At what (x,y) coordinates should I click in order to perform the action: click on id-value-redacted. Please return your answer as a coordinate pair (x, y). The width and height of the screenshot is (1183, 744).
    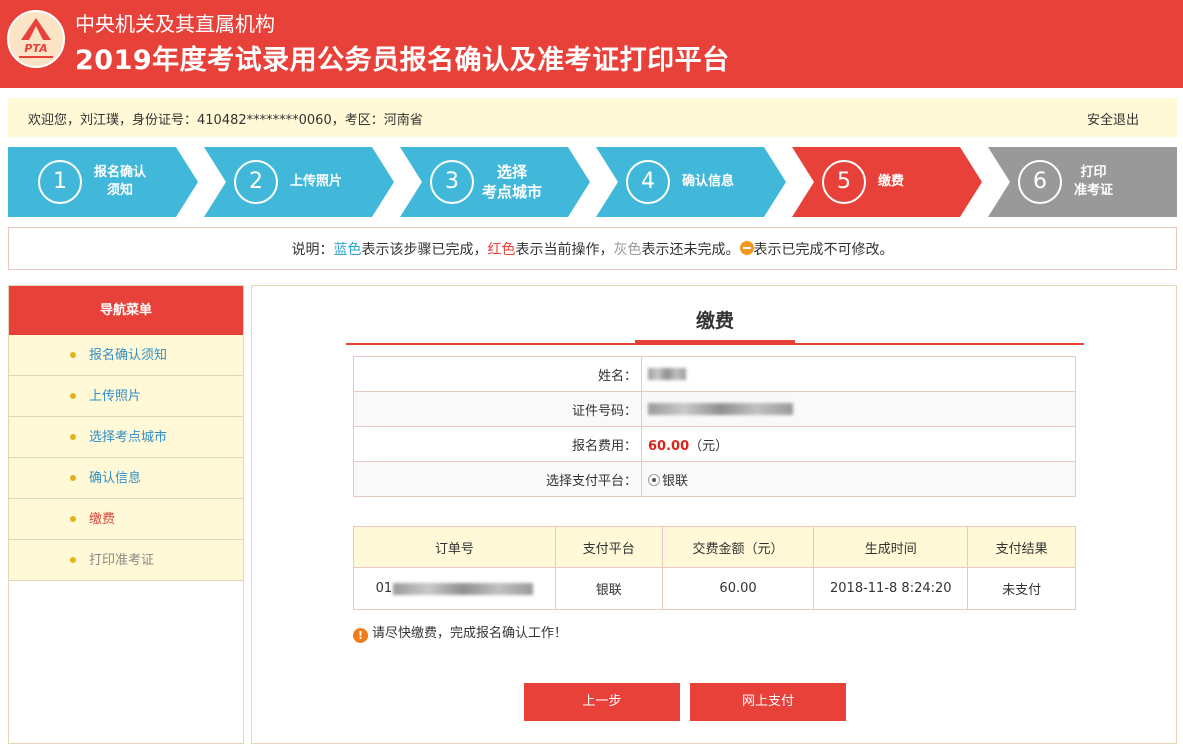
    Looking at the image, I should click on (720, 409).